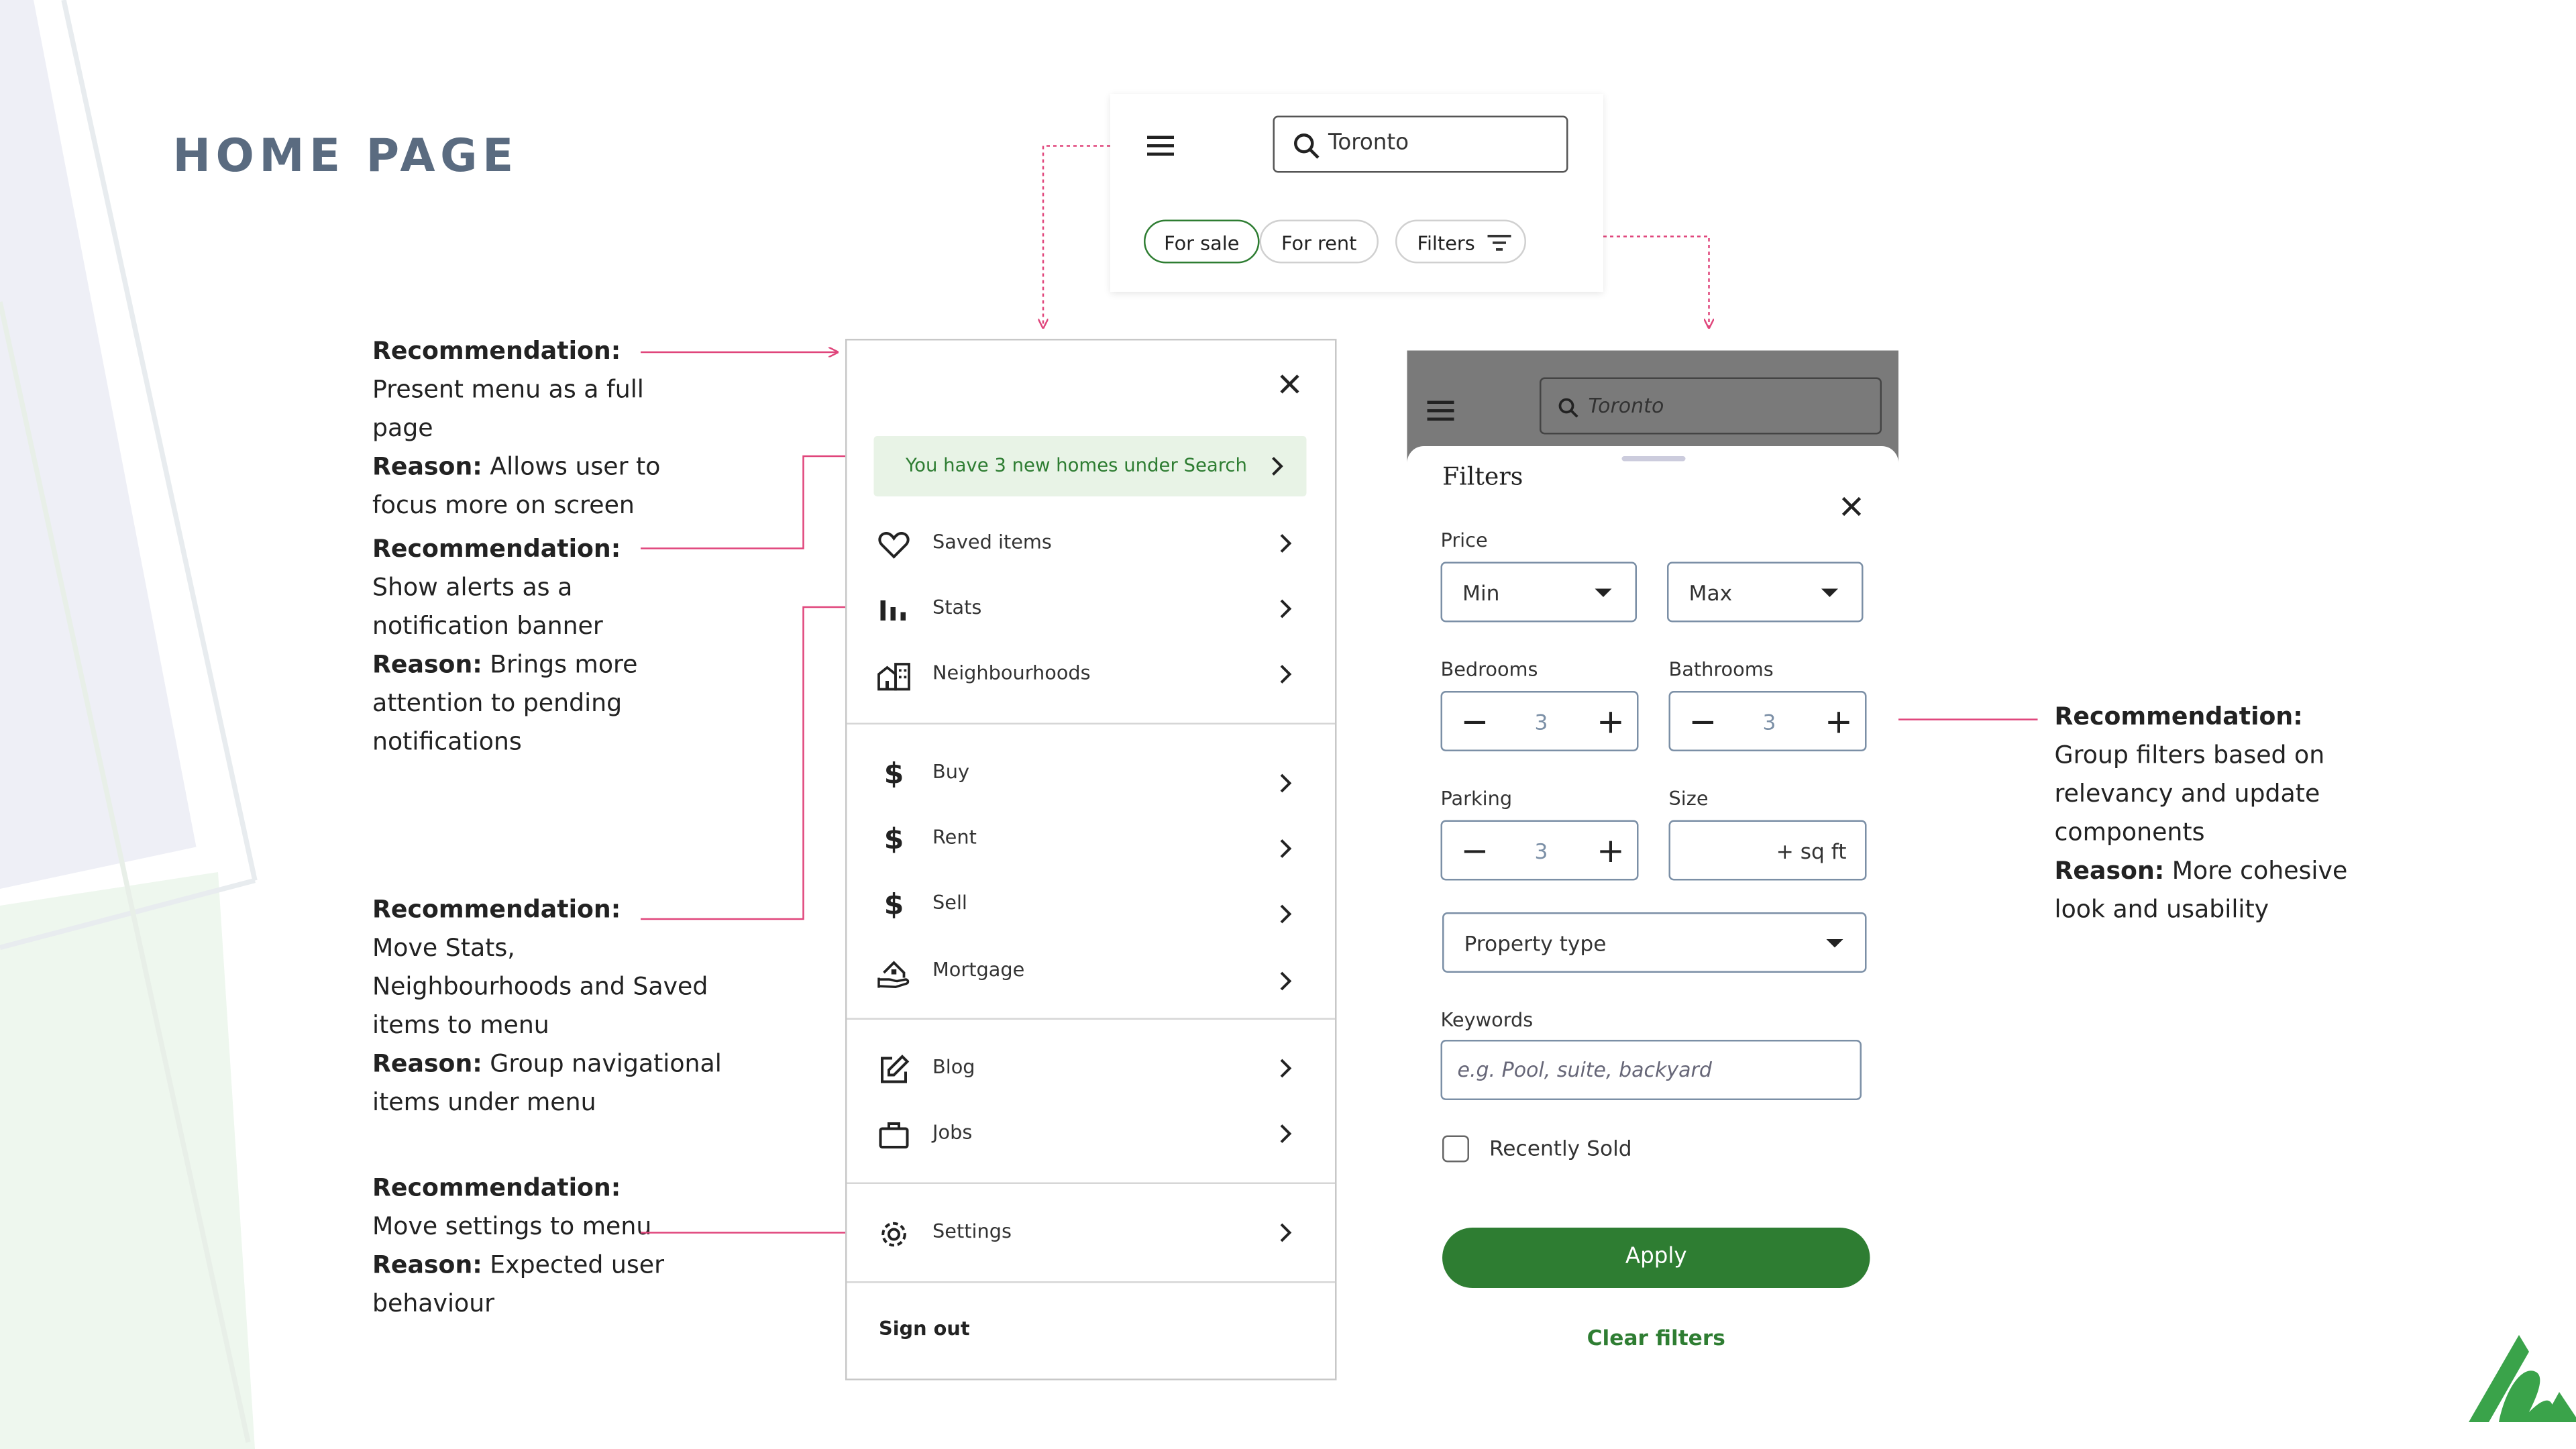 The image size is (2576, 1449). I want to click on filters-title: Filters, so click(1482, 478).